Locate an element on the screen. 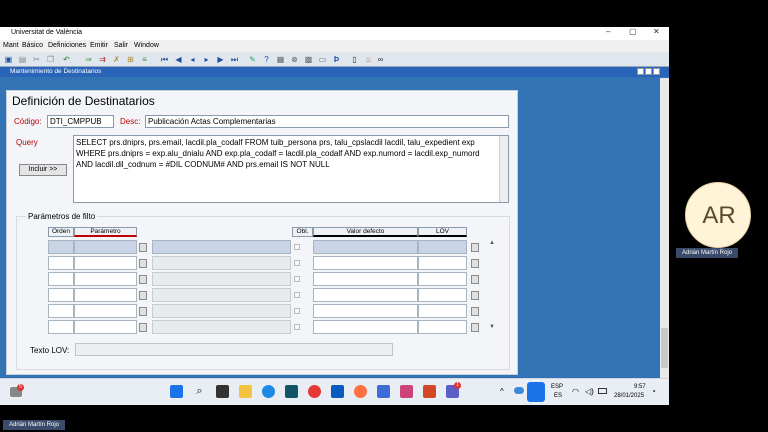  incluir-button: Incluir >> is located at coordinates (43, 170).